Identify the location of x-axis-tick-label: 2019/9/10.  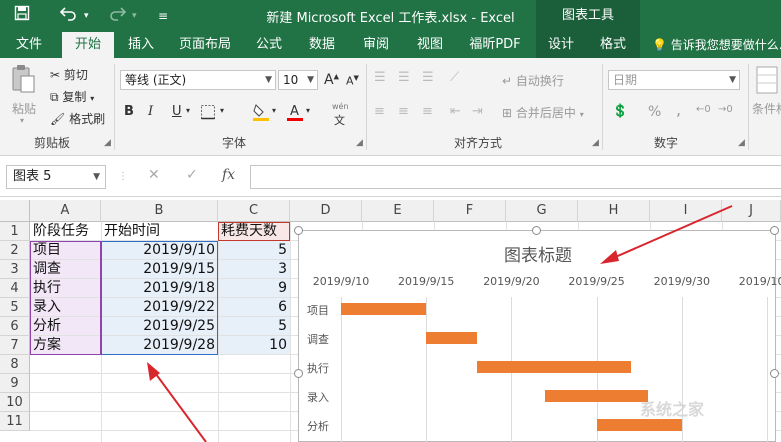
(341, 281).